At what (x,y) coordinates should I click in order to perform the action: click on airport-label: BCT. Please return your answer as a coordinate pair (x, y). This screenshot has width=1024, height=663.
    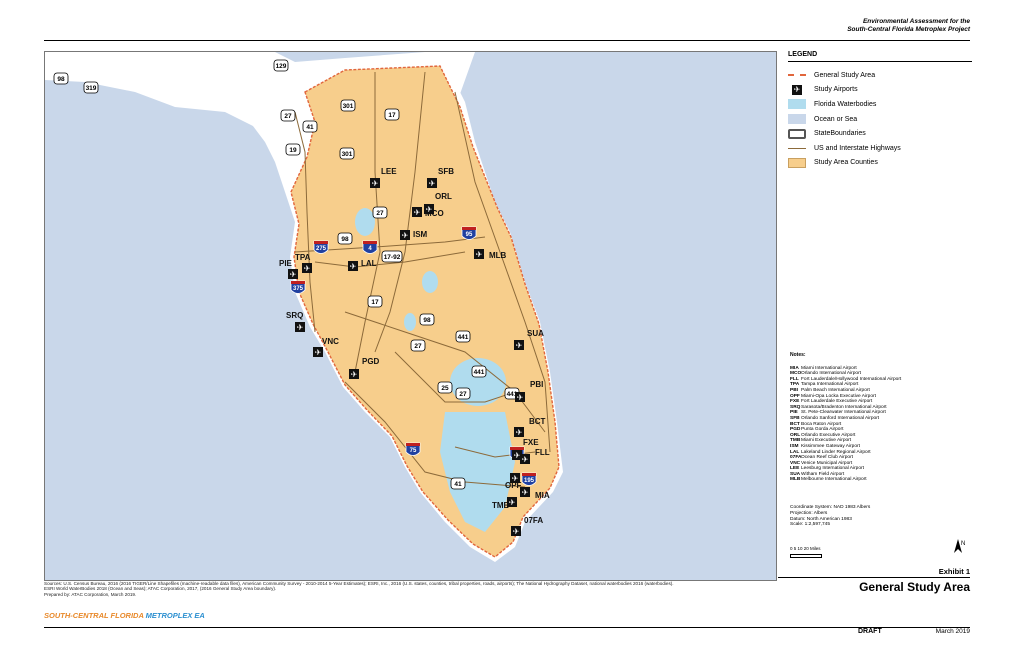
    Looking at the image, I should click on (537, 421).